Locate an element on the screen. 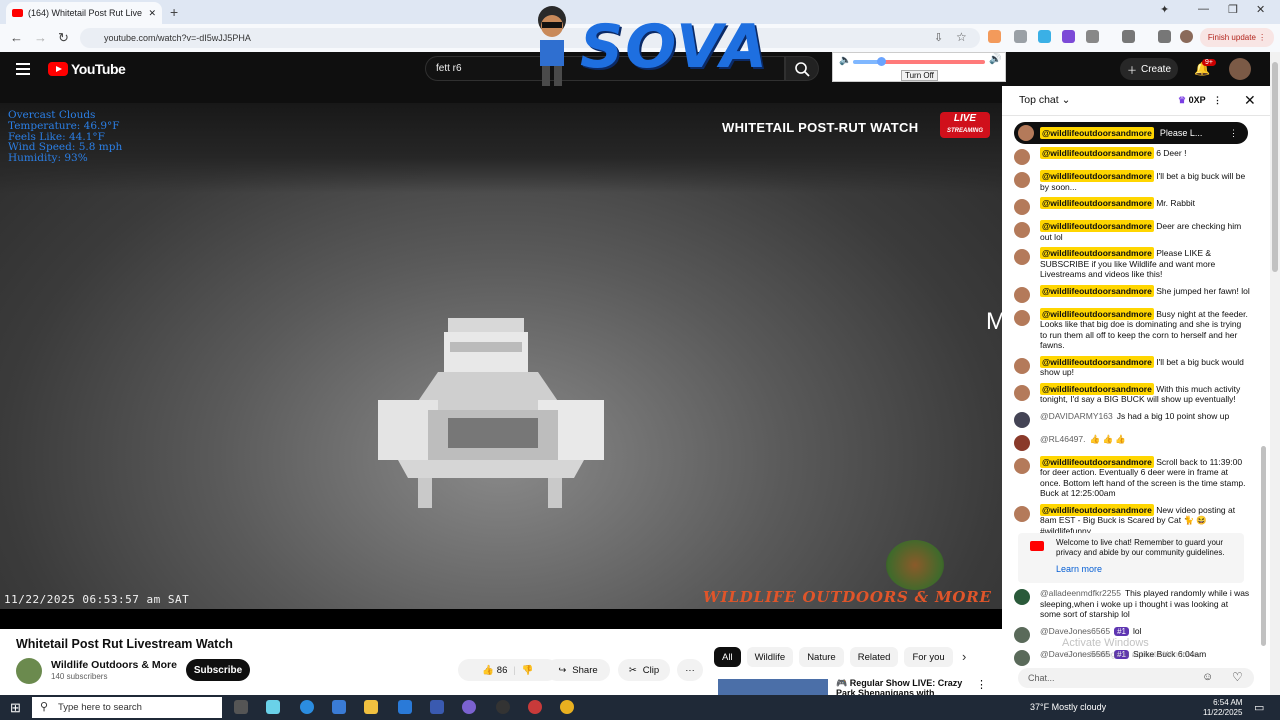  tab-close-icon: ✕ is located at coordinates (152, 13).